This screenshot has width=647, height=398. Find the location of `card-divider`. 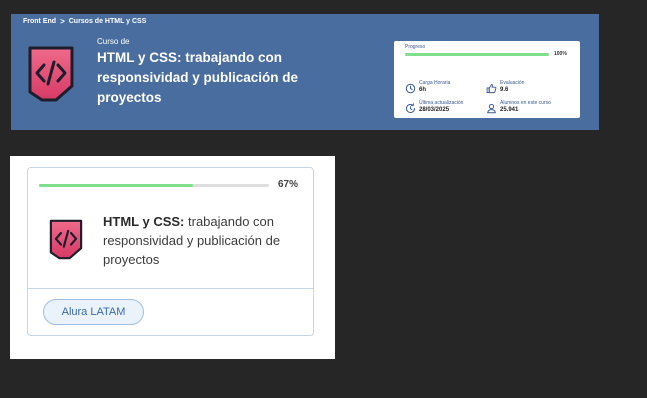

card-divider is located at coordinates (170, 288).